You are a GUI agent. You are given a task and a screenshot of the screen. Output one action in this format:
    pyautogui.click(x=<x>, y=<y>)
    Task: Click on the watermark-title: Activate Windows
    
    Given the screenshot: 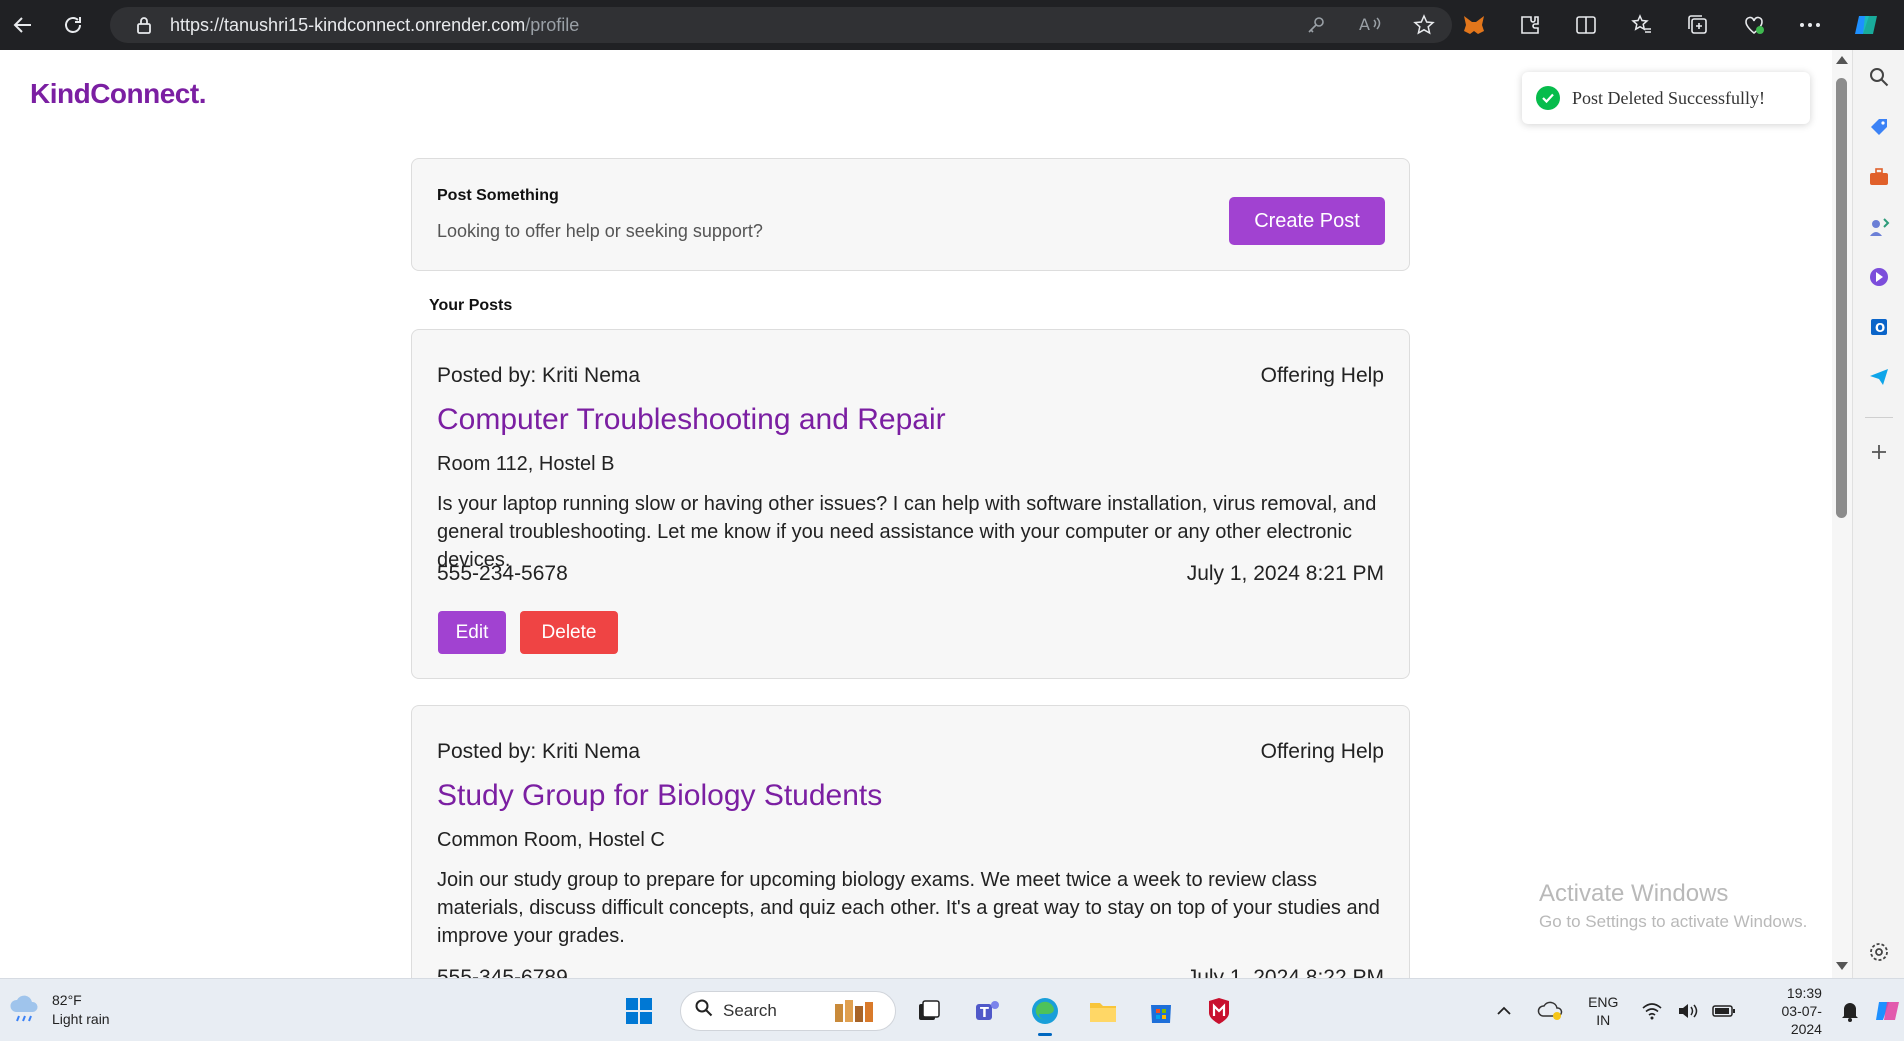 What is the action you would take?
    pyautogui.click(x=1634, y=893)
    